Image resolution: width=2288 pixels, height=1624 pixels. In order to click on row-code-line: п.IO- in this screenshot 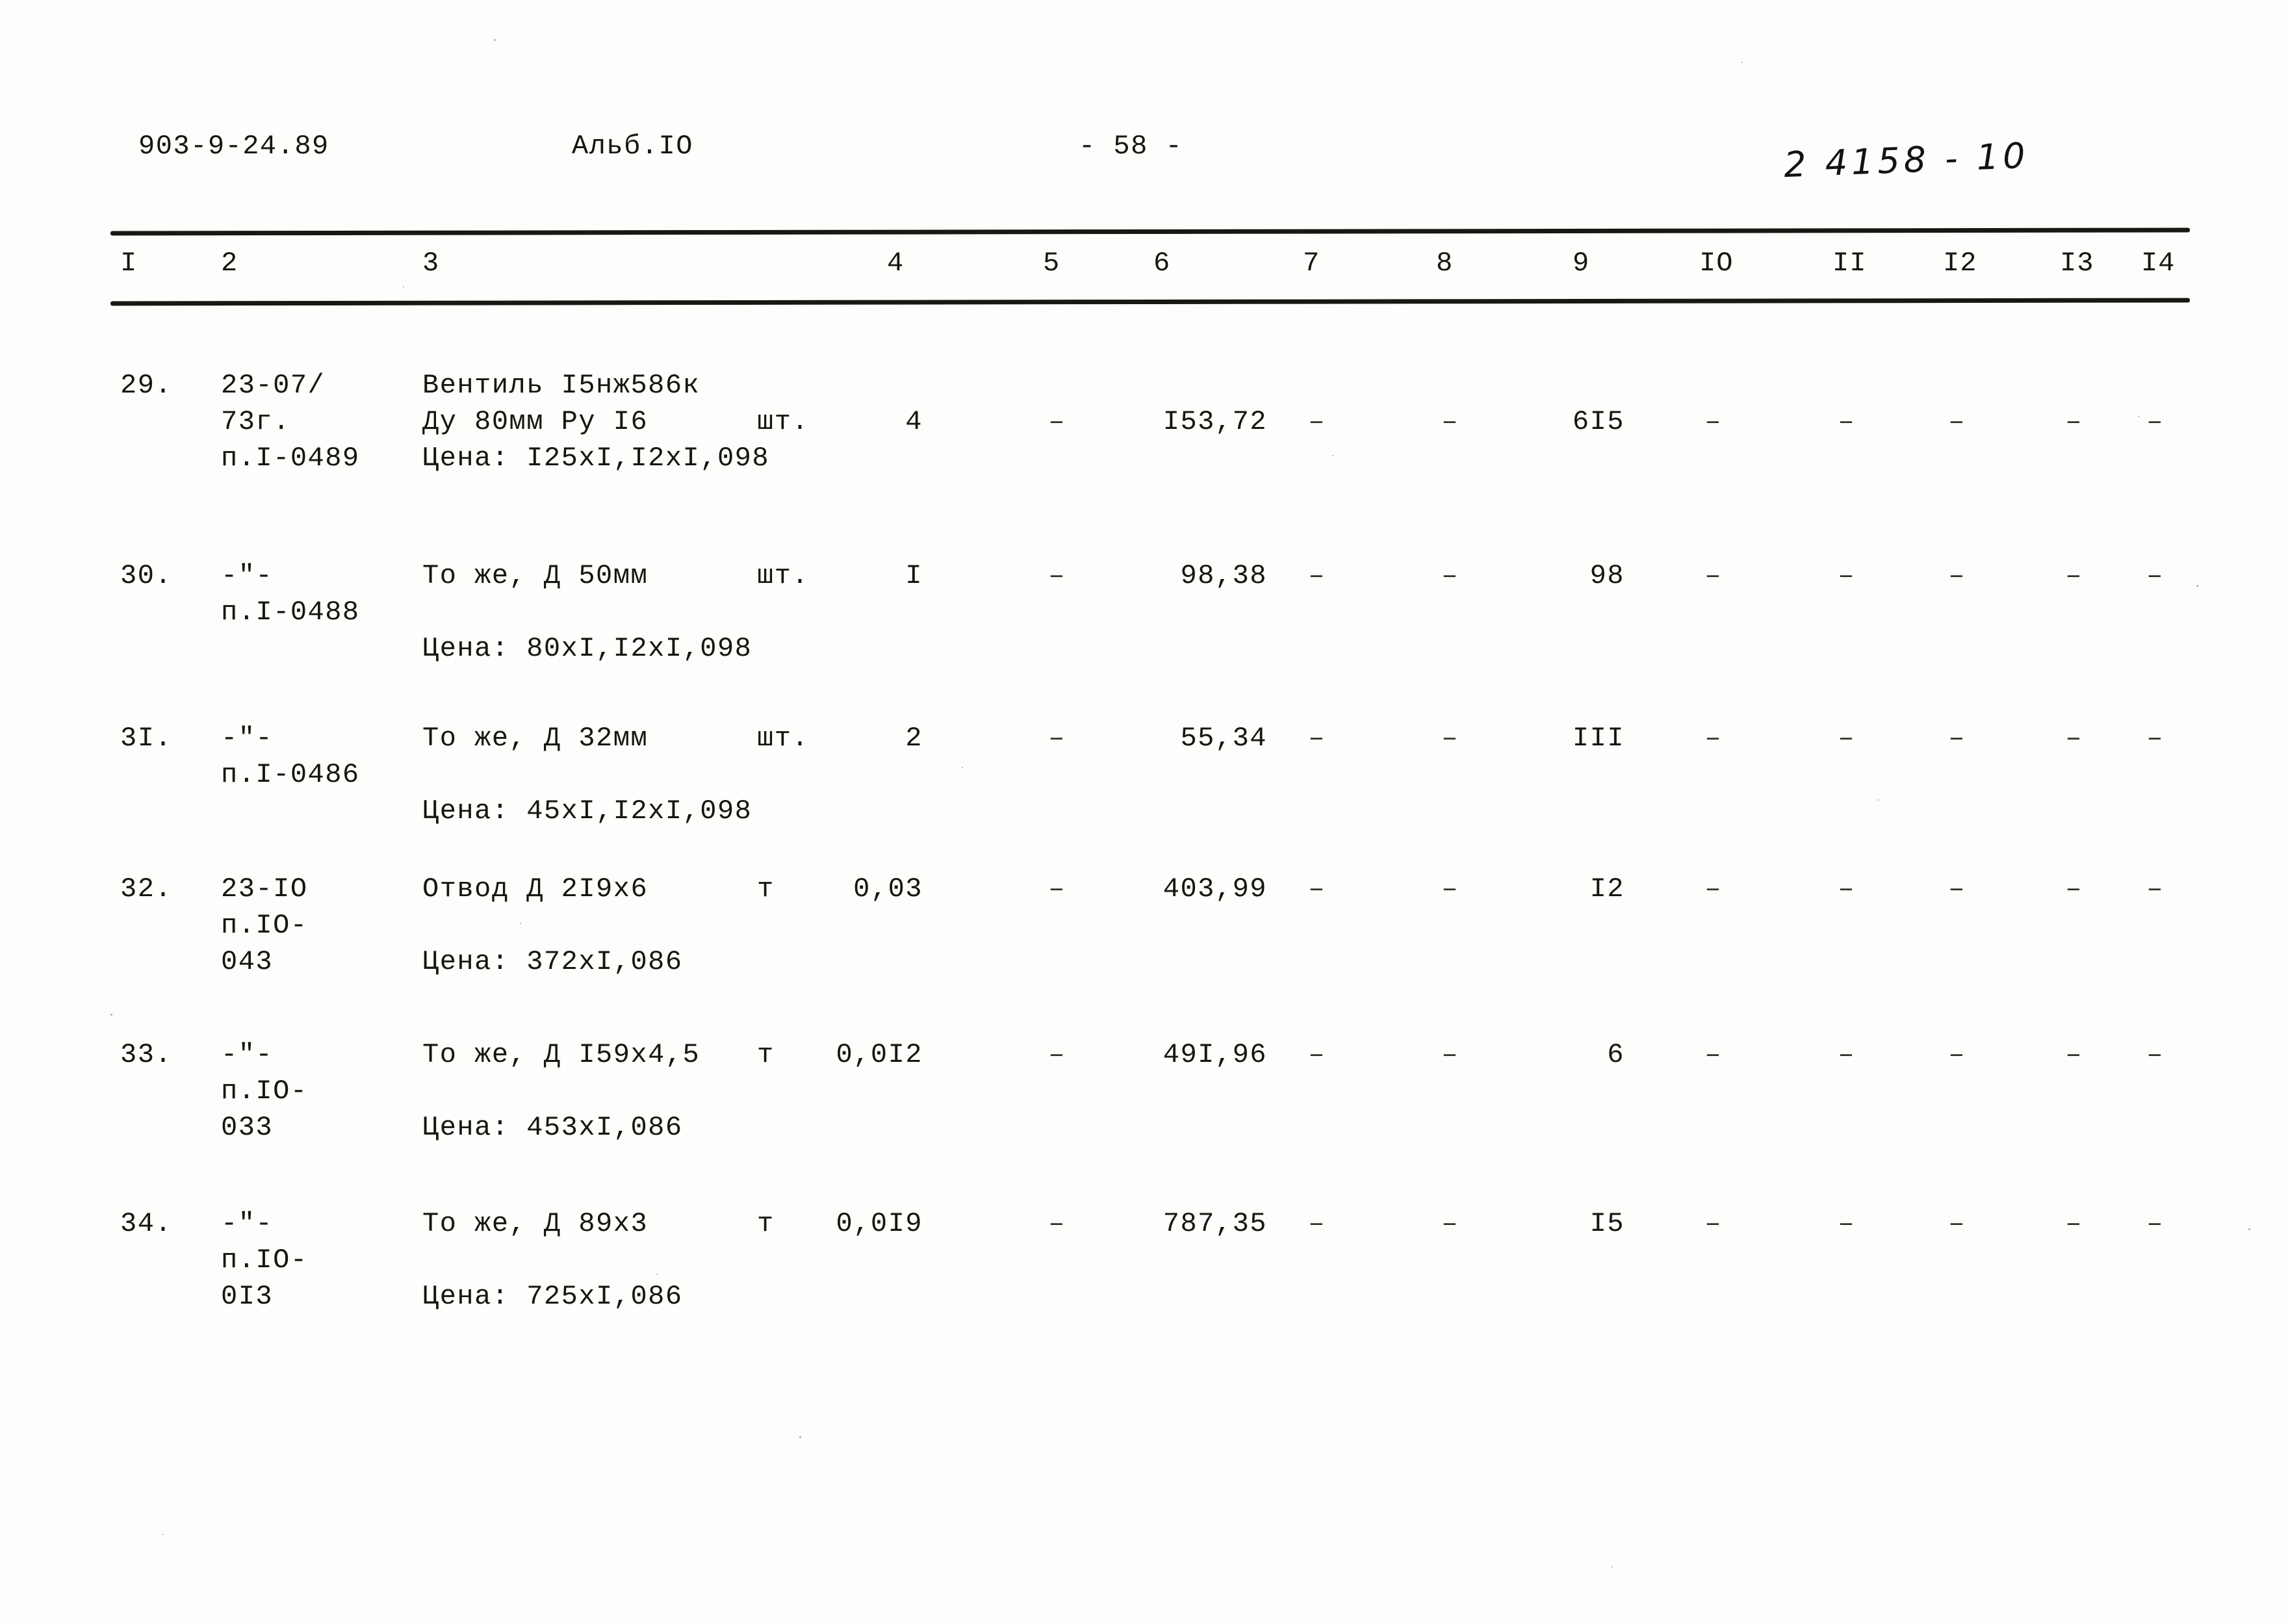, I will do `click(264, 1260)`.